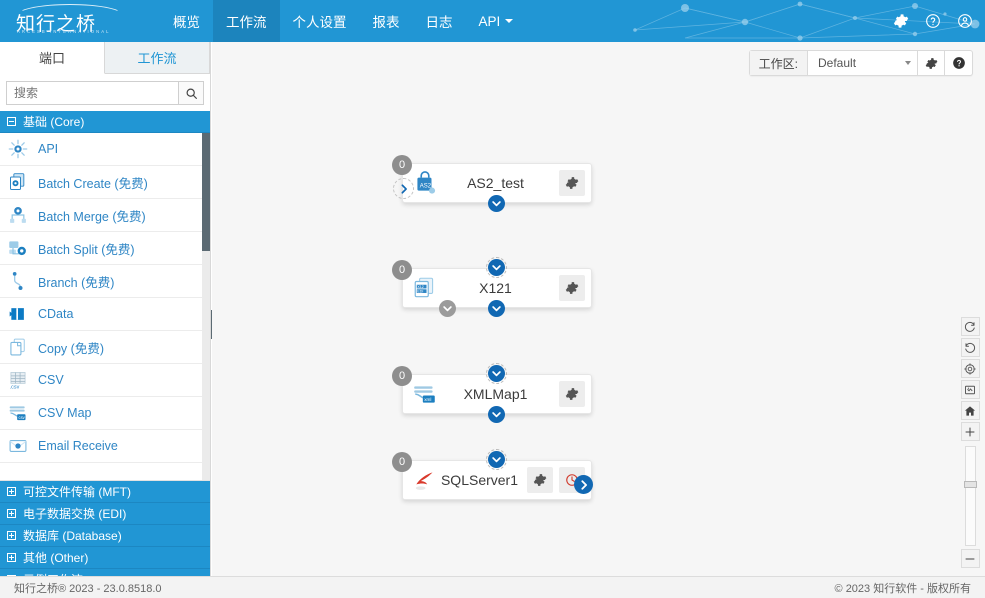  I want to click on list-item: Email Receive, so click(105, 446).